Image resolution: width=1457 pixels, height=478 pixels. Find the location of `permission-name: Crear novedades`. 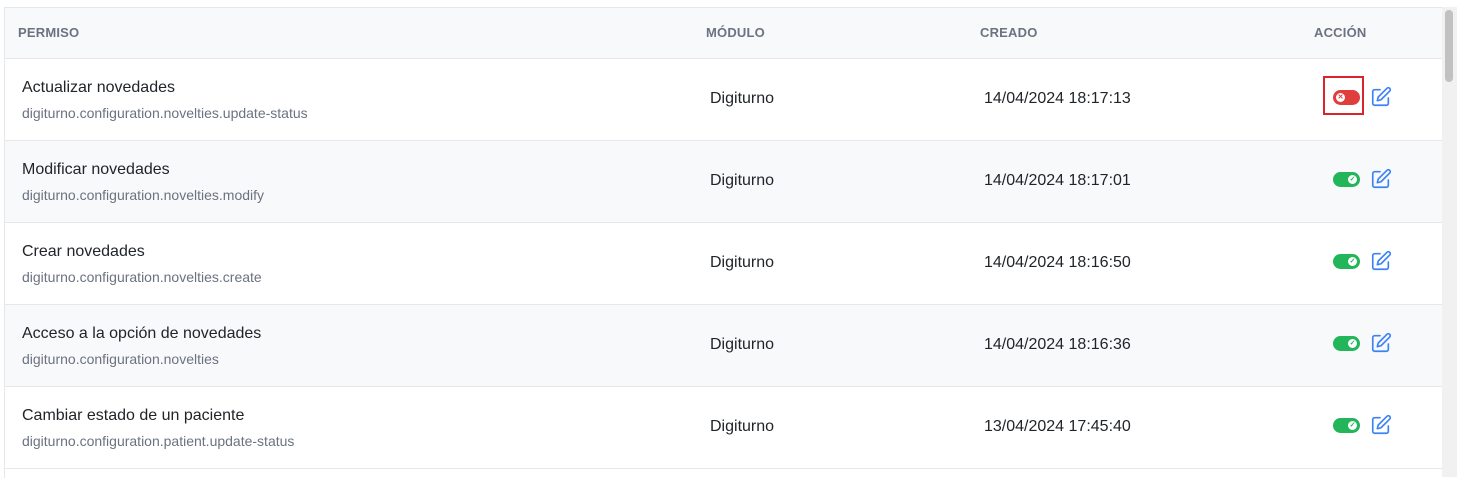

permission-name: Crear novedades is located at coordinates (83, 251).